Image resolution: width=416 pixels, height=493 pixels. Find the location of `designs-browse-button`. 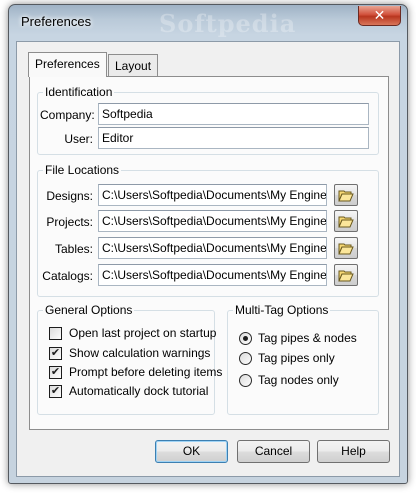

designs-browse-button is located at coordinates (346, 195).